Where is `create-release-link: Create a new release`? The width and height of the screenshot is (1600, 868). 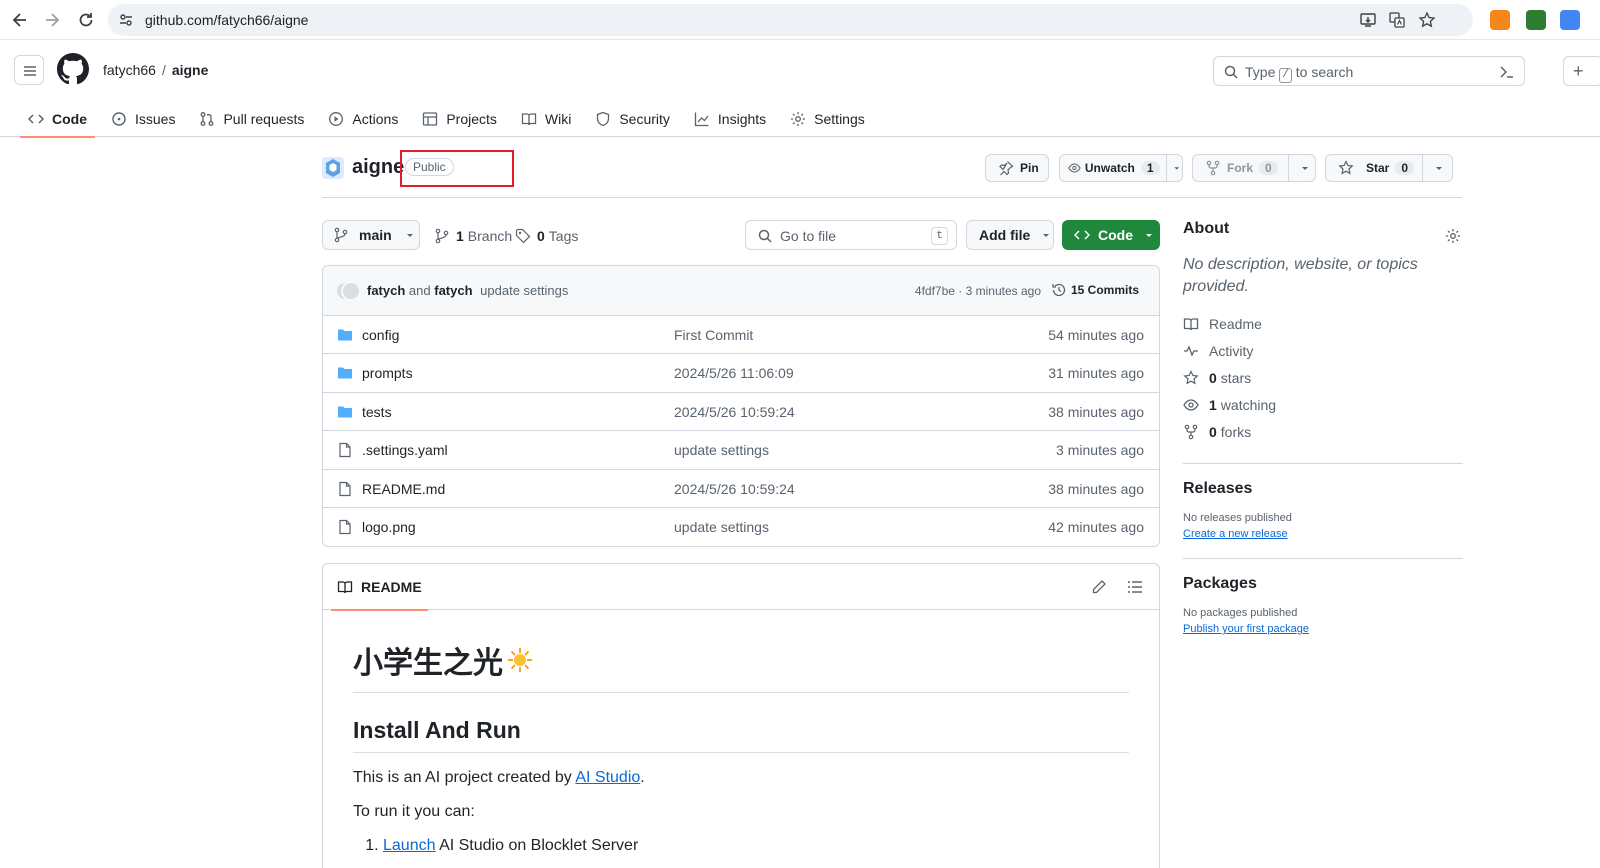
create-release-link: Create a new release is located at coordinates (1235, 534).